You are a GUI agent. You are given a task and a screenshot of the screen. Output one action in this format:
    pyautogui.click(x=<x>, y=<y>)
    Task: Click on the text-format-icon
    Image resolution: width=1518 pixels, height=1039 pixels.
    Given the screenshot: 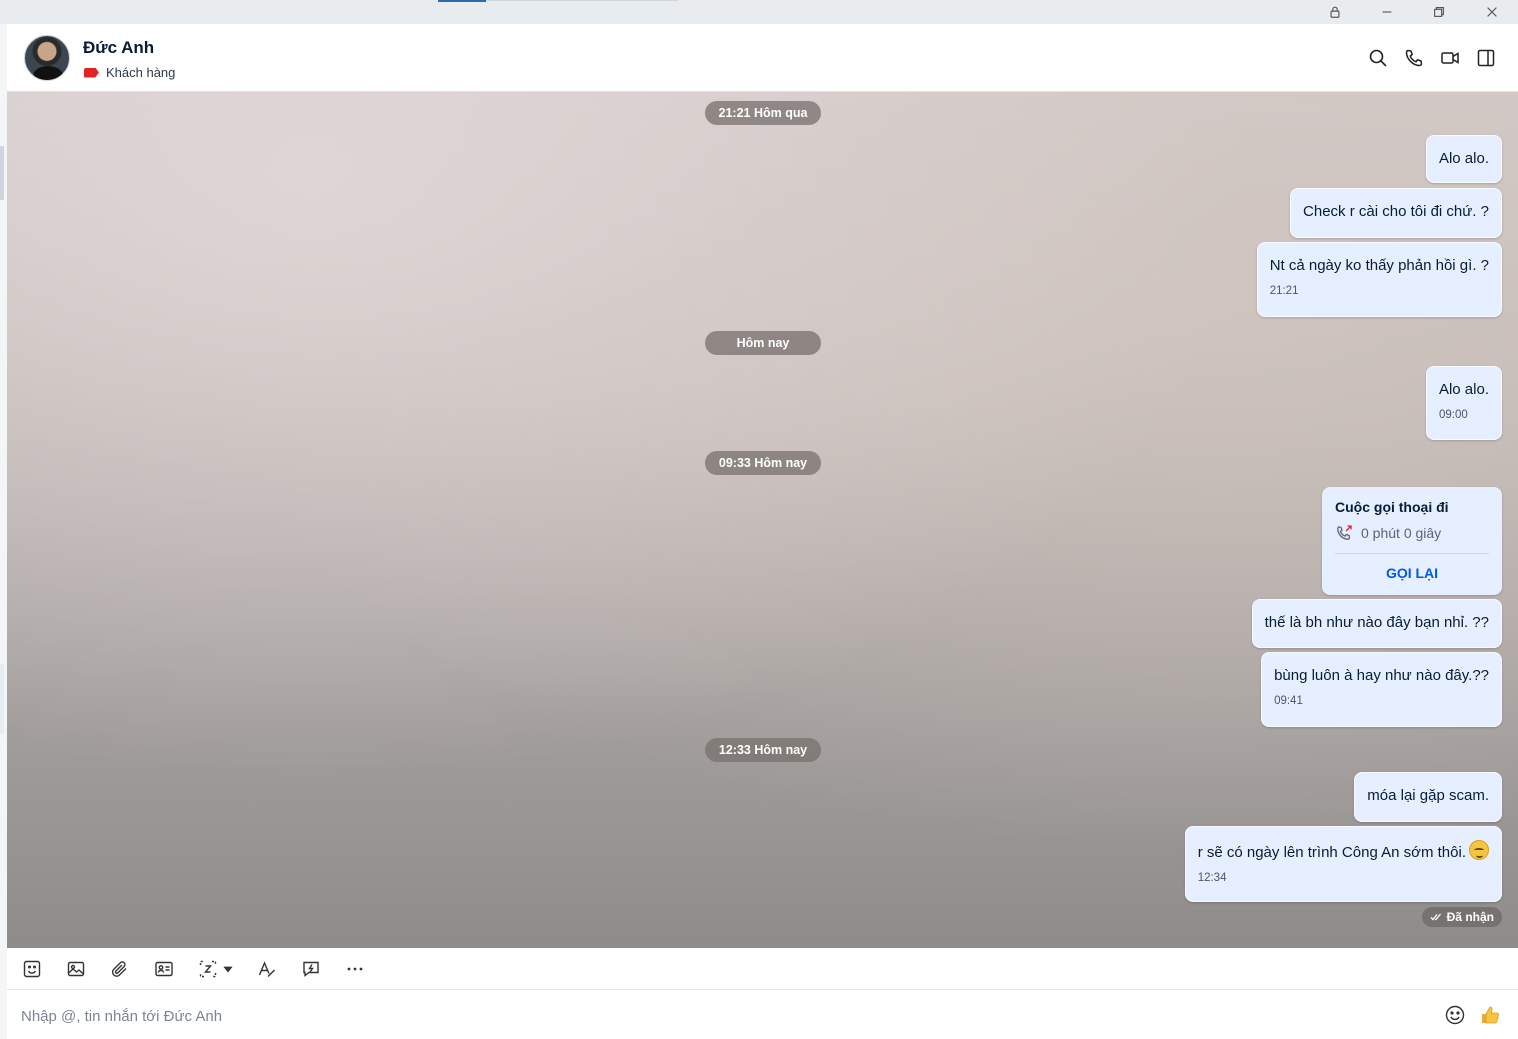 What is the action you would take?
    pyautogui.click(x=267, y=969)
    